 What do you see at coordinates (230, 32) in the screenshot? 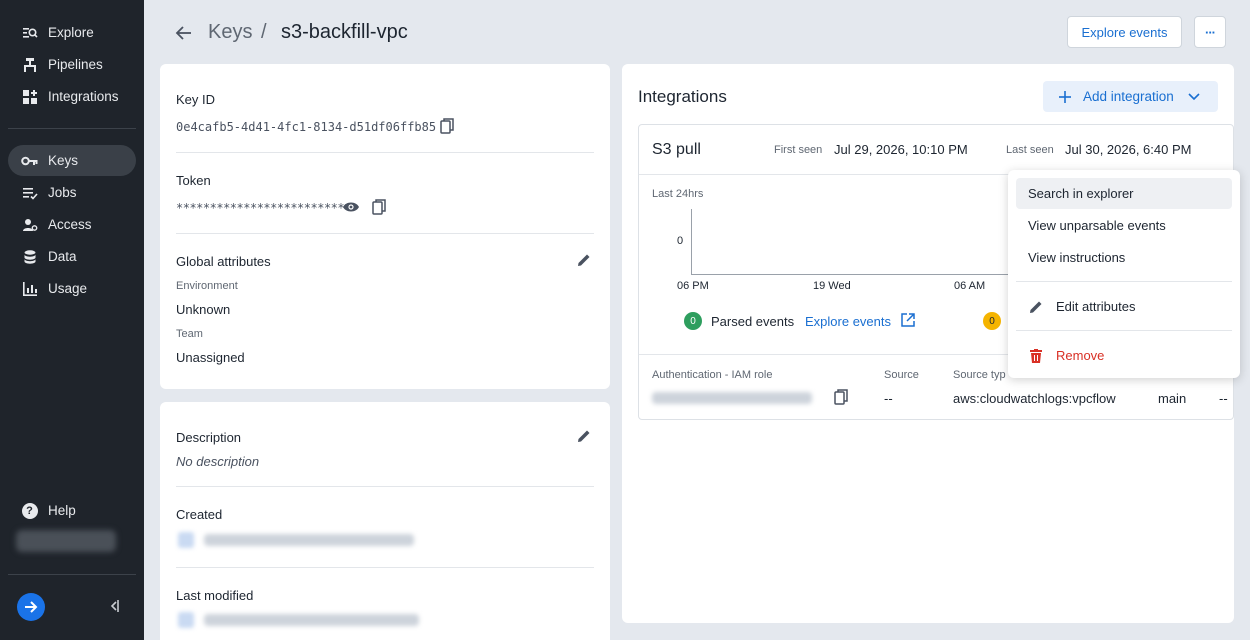
I see `breadcrumb-keys: Keys` at bounding box center [230, 32].